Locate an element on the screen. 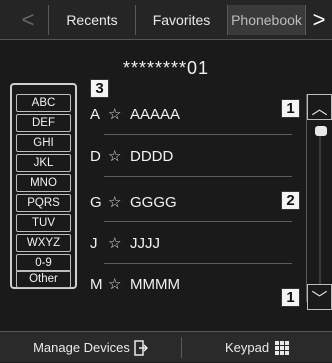  keypad-grid-icon is located at coordinates (282, 347).